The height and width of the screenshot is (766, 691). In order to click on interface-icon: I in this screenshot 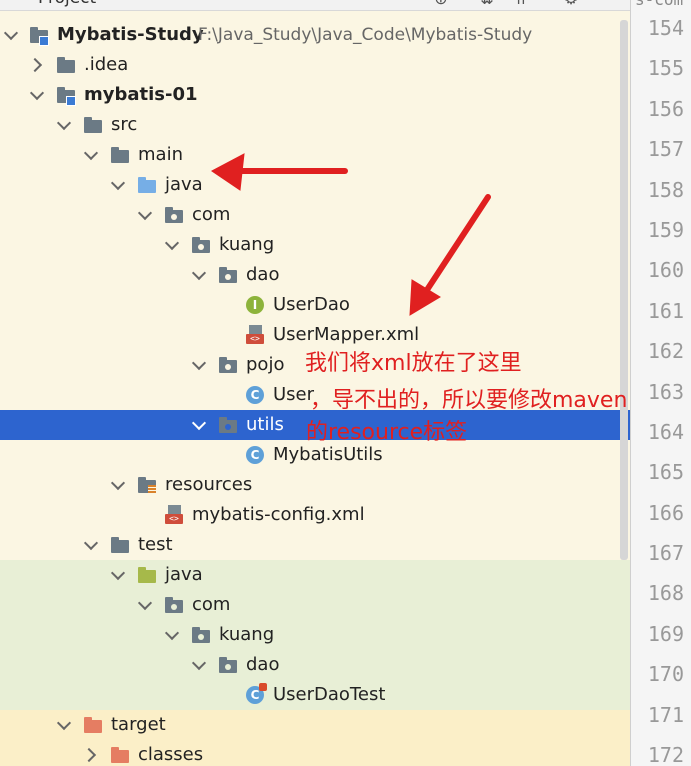, I will do `click(255, 305)`.